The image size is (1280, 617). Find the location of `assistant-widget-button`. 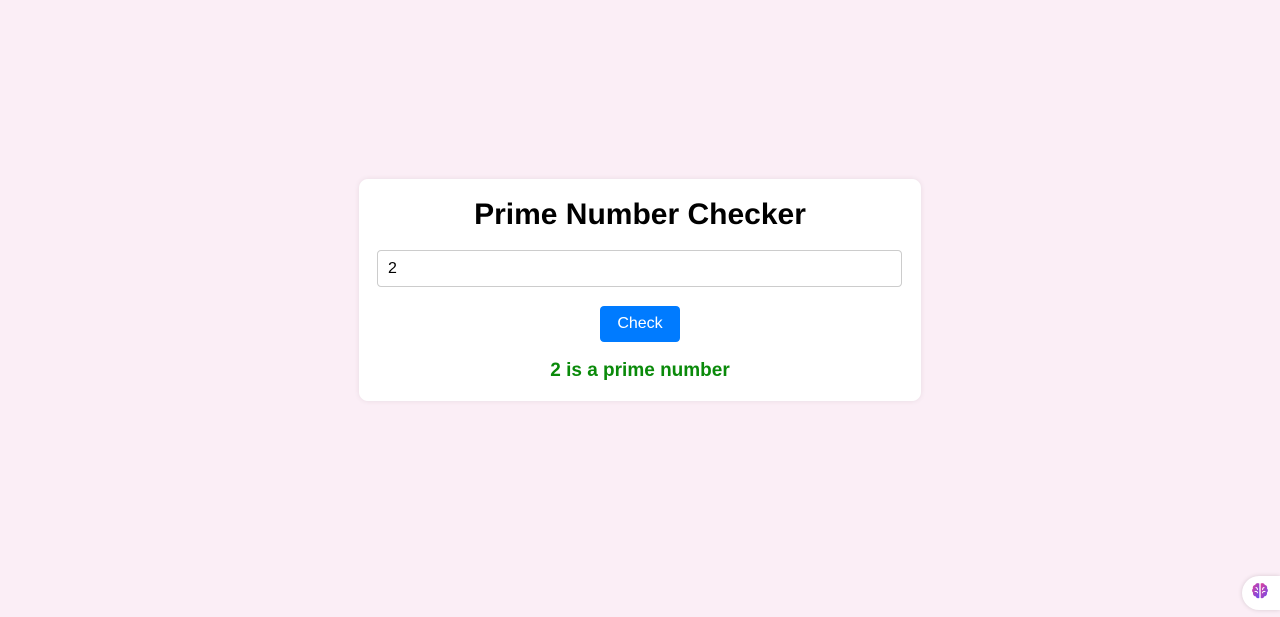

assistant-widget-button is located at coordinates (1261, 593).